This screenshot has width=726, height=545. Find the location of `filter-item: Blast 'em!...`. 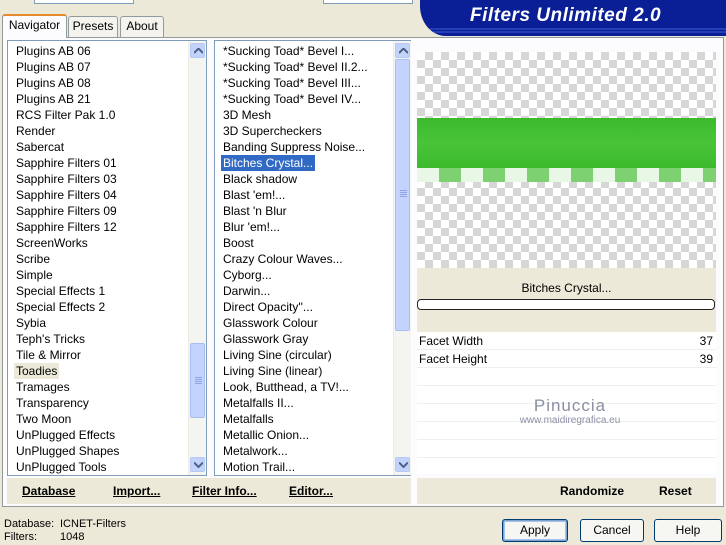

filter-item: Blast 'em!... is located at coordinates (254, 195).